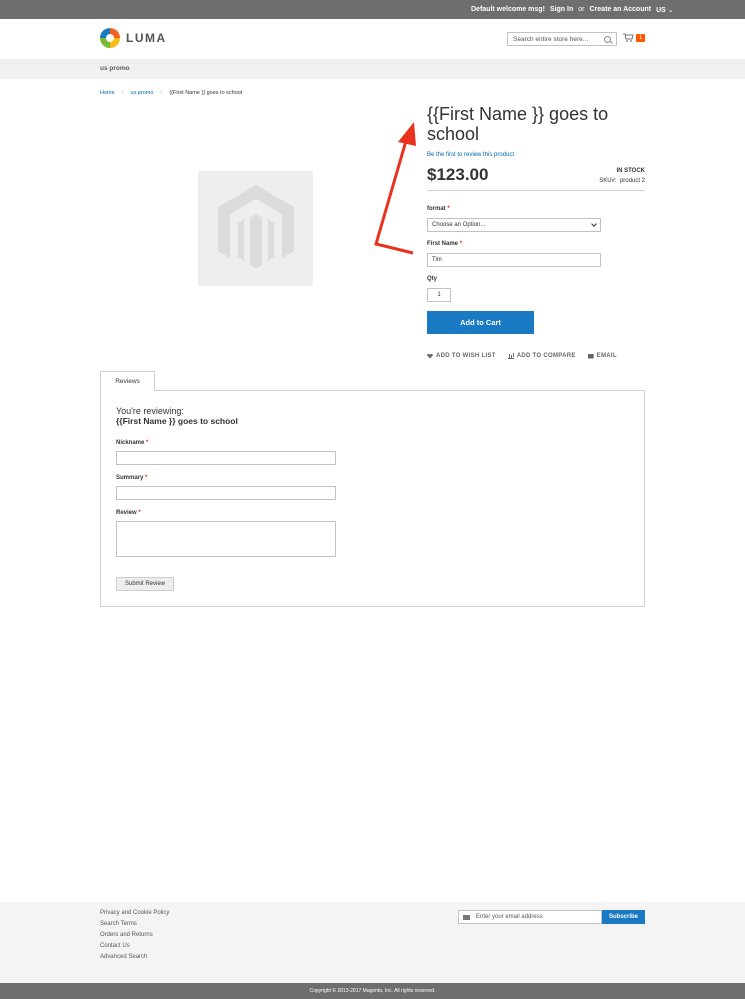  I want to click on logo: LUMA, so click(133, 38).